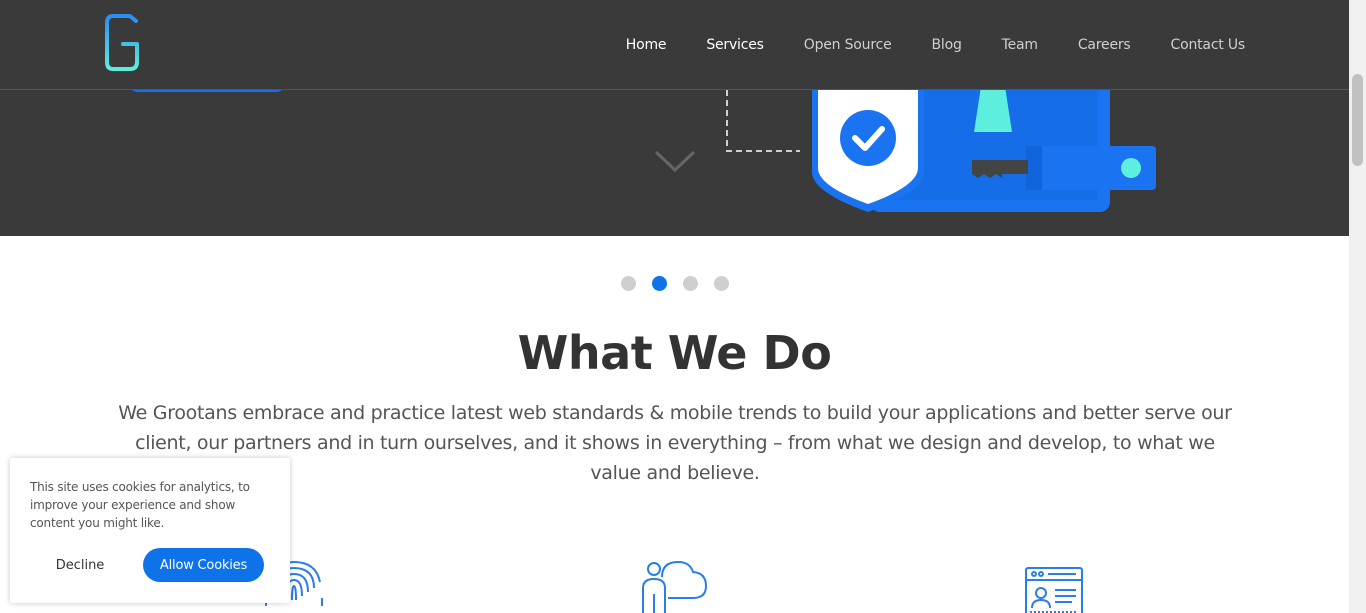 This screenshot has width=1366, height=613. What do you see at coordinates (646, 45) in the screenshot?
I see `nav-home: Home` at bounding box center [646, 45].